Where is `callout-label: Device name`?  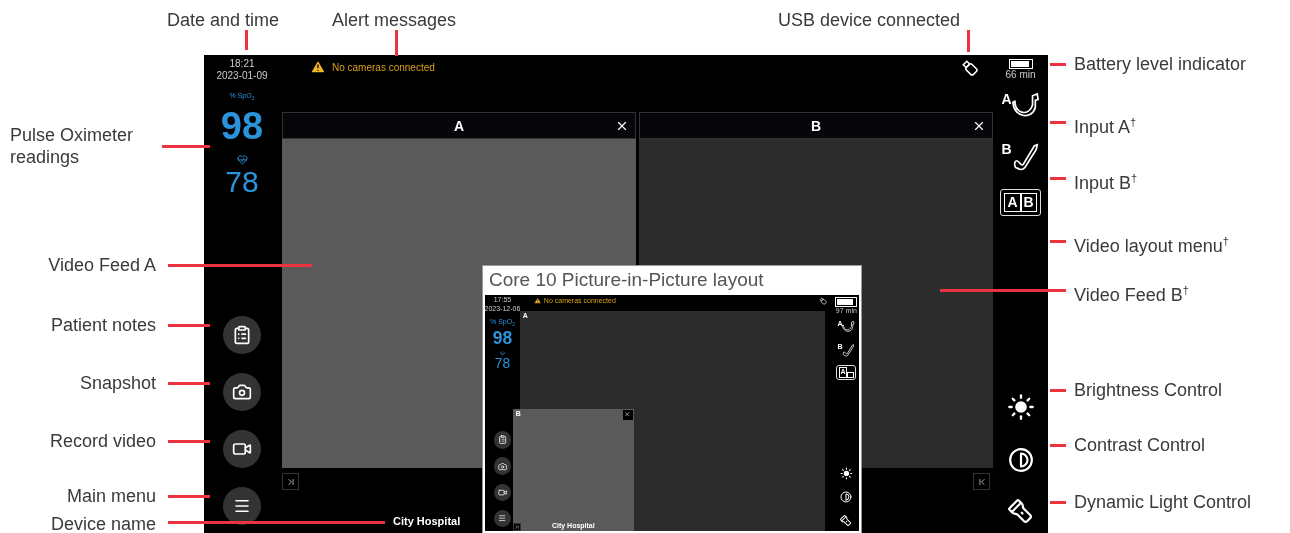 callout-label: Device name is located at coordinates (103, 523).